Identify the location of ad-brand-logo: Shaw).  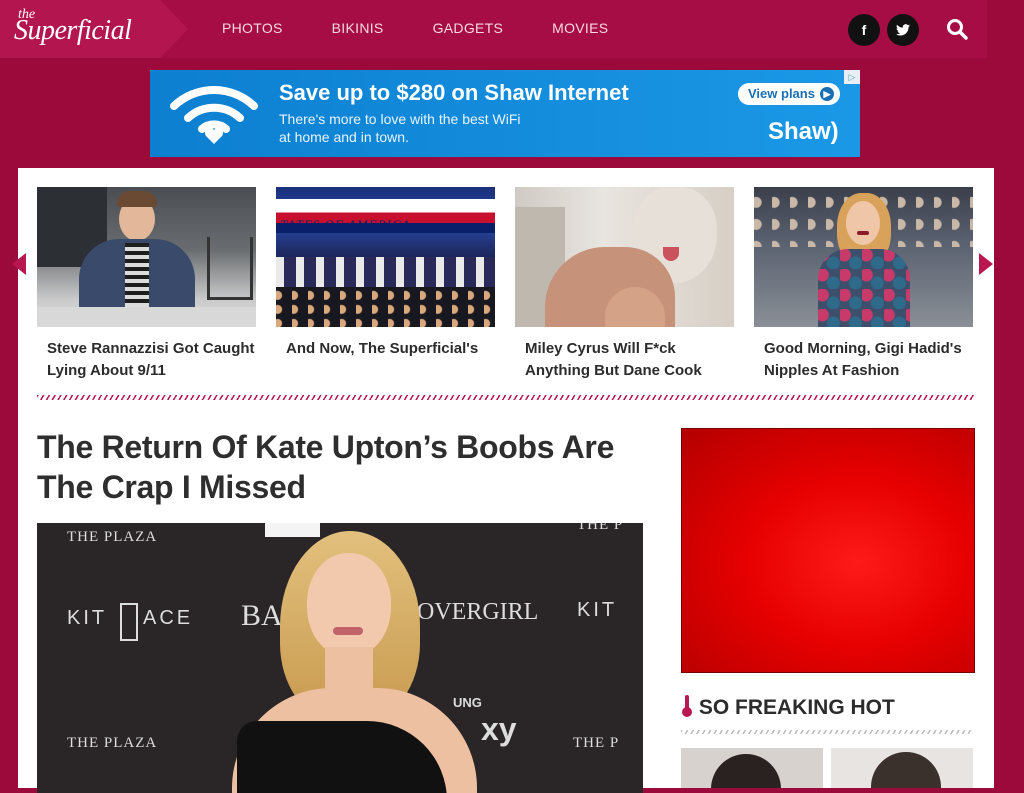
(803, 131).